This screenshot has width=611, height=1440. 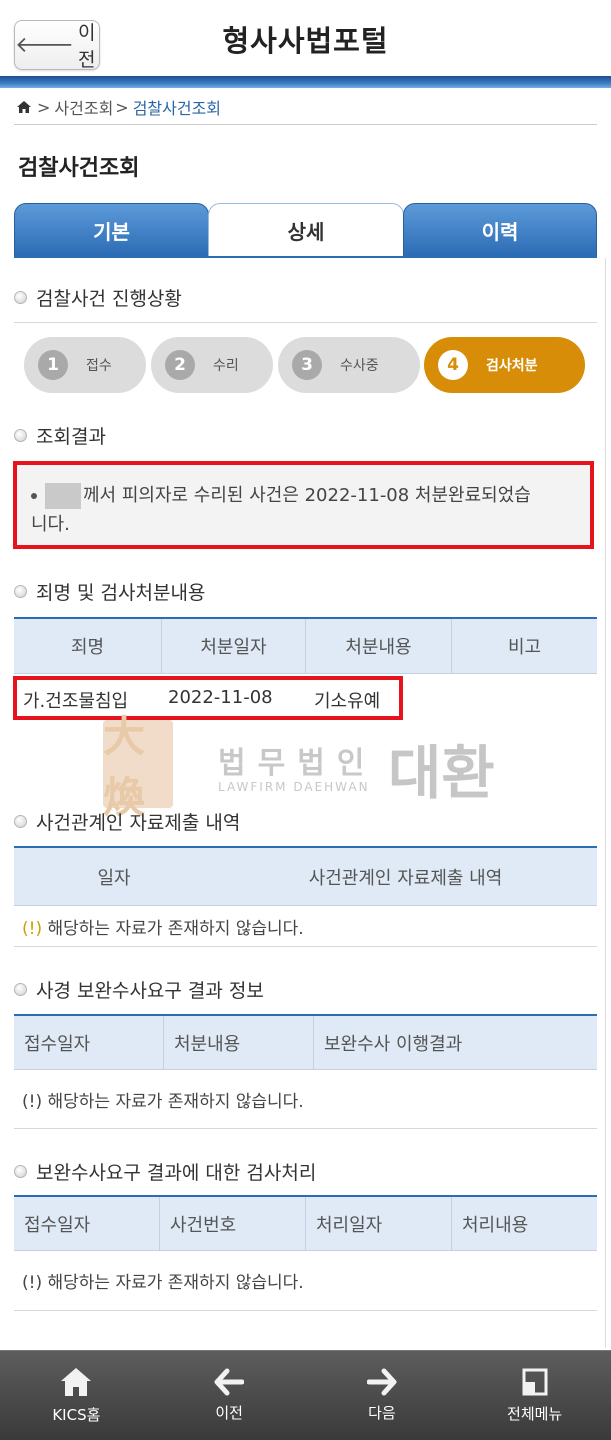 I want to click on section-title-text: 사경 보완수사요구 결과 정보, so click(x=150, y=991).